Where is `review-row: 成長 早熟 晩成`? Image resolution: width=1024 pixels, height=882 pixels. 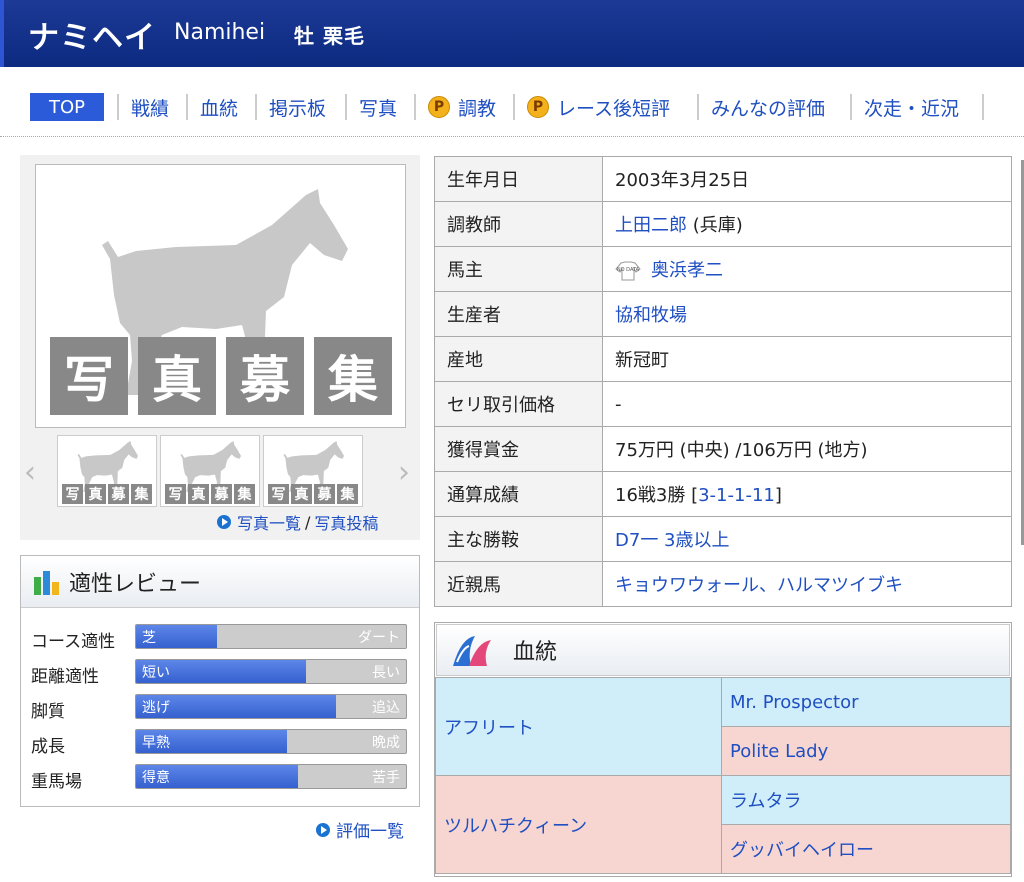 review-row: 成長 早熟 晩成 is located at coordinates (221, 743).